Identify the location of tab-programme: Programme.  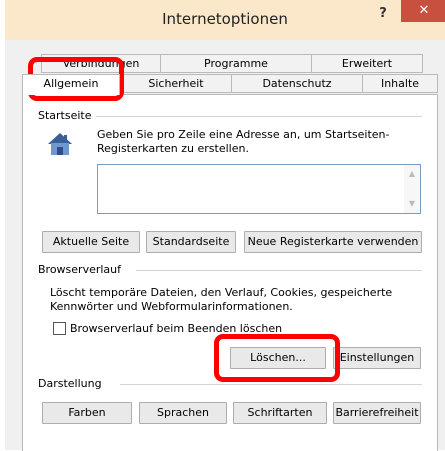
(236, 63).